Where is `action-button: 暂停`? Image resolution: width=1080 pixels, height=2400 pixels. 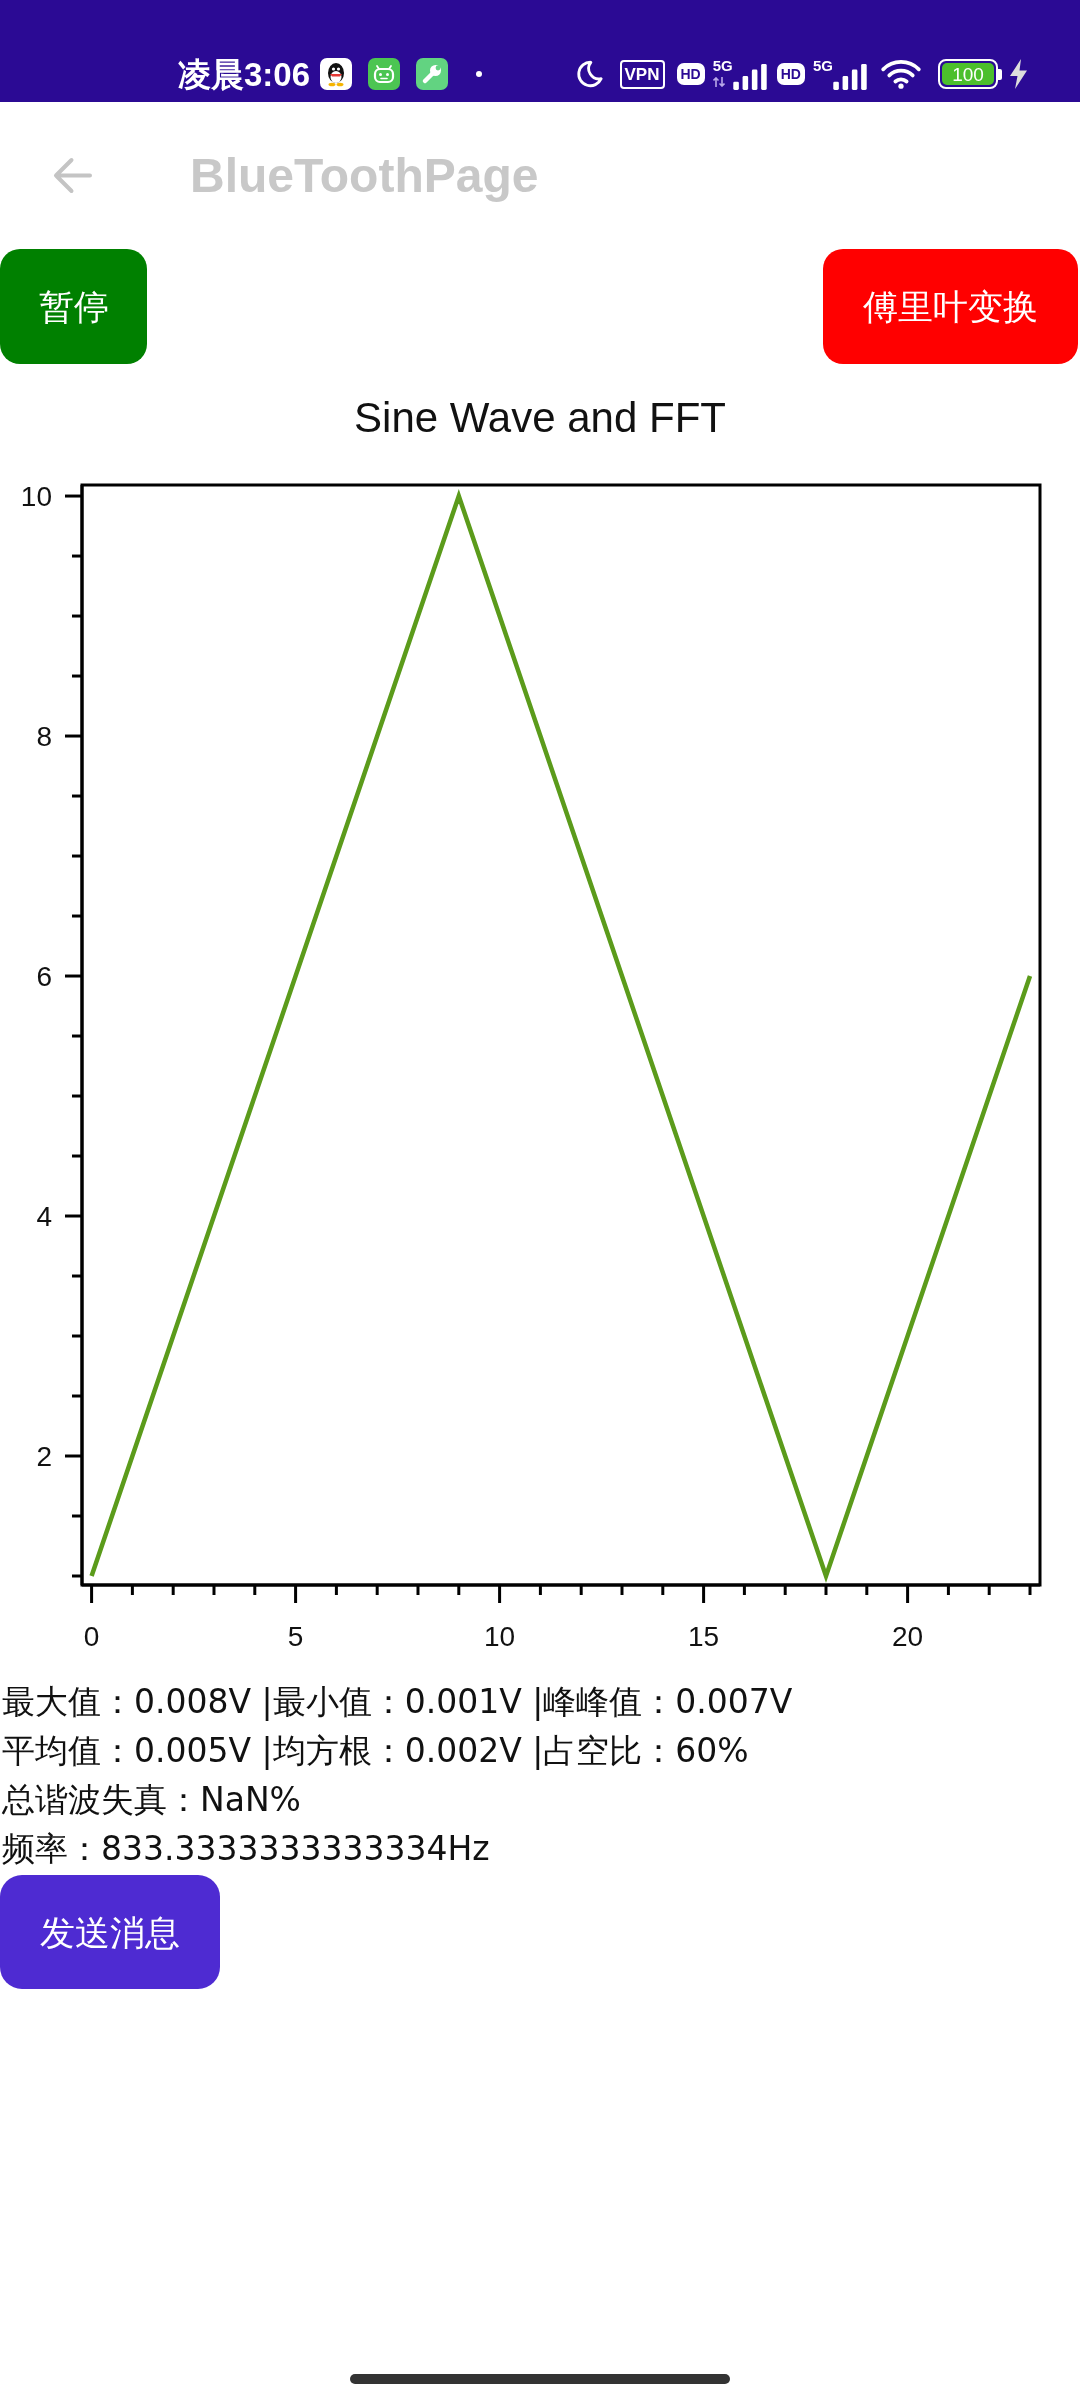
action-button: 暂停 is located at coordinates (73, 306).